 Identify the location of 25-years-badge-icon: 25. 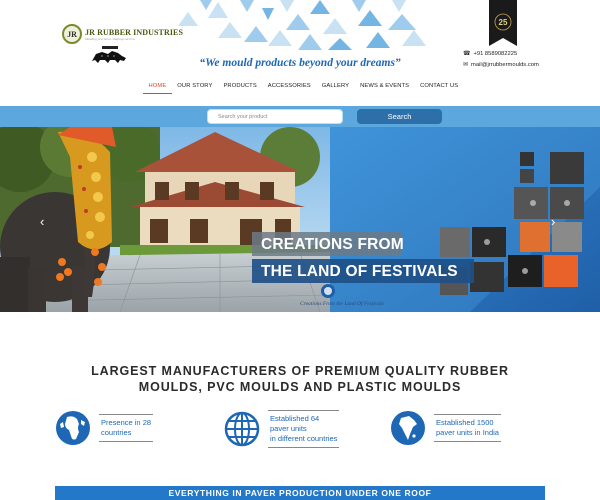
(503, 23).